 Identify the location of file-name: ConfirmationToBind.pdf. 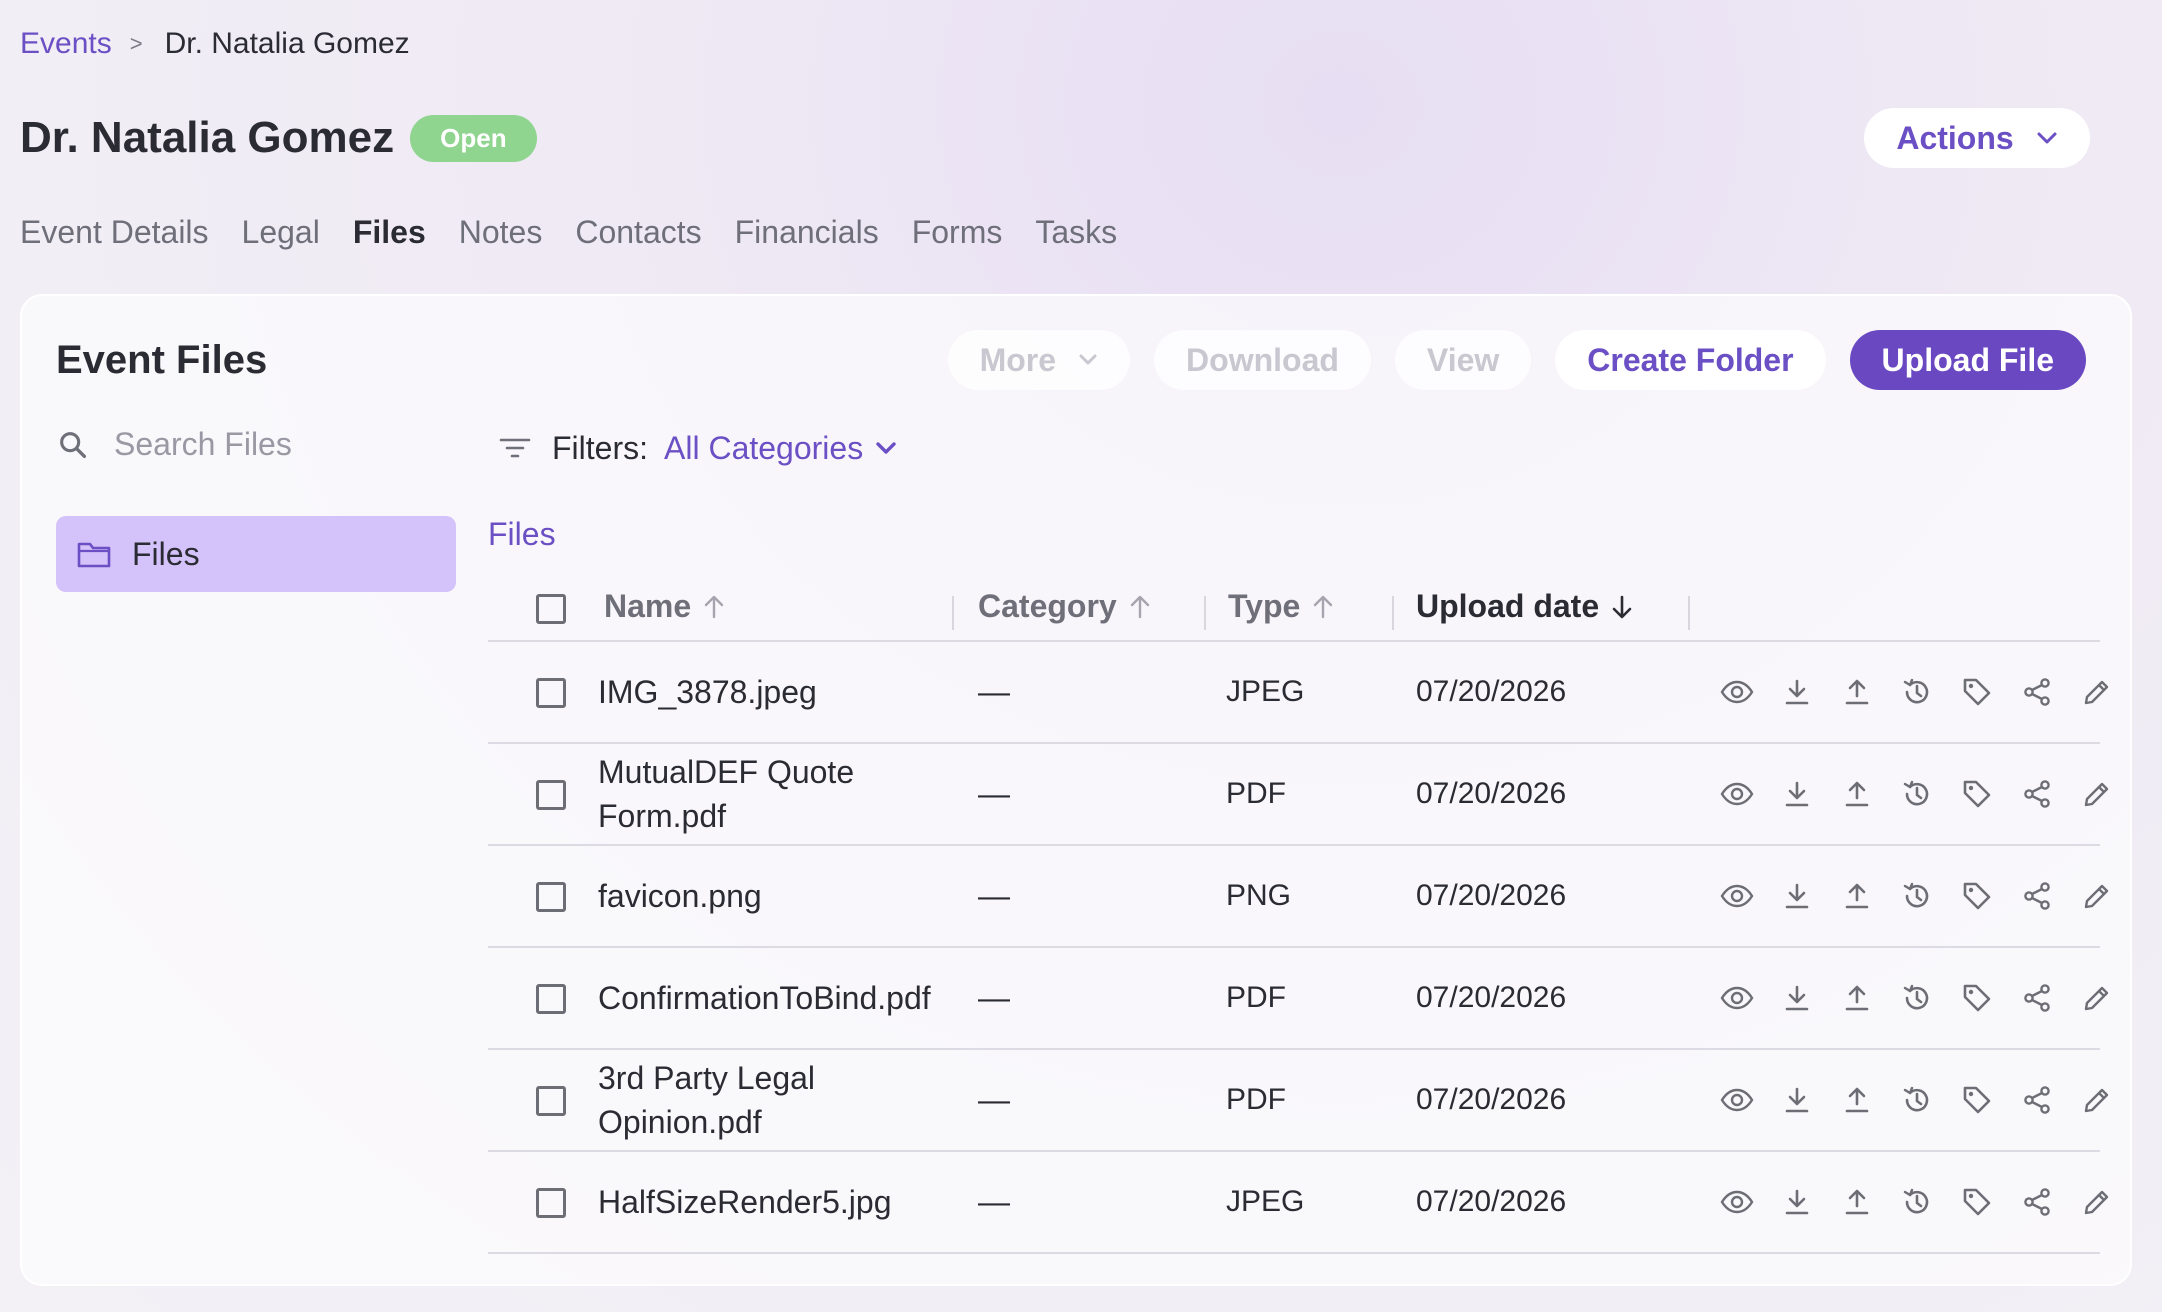
(768, 998).